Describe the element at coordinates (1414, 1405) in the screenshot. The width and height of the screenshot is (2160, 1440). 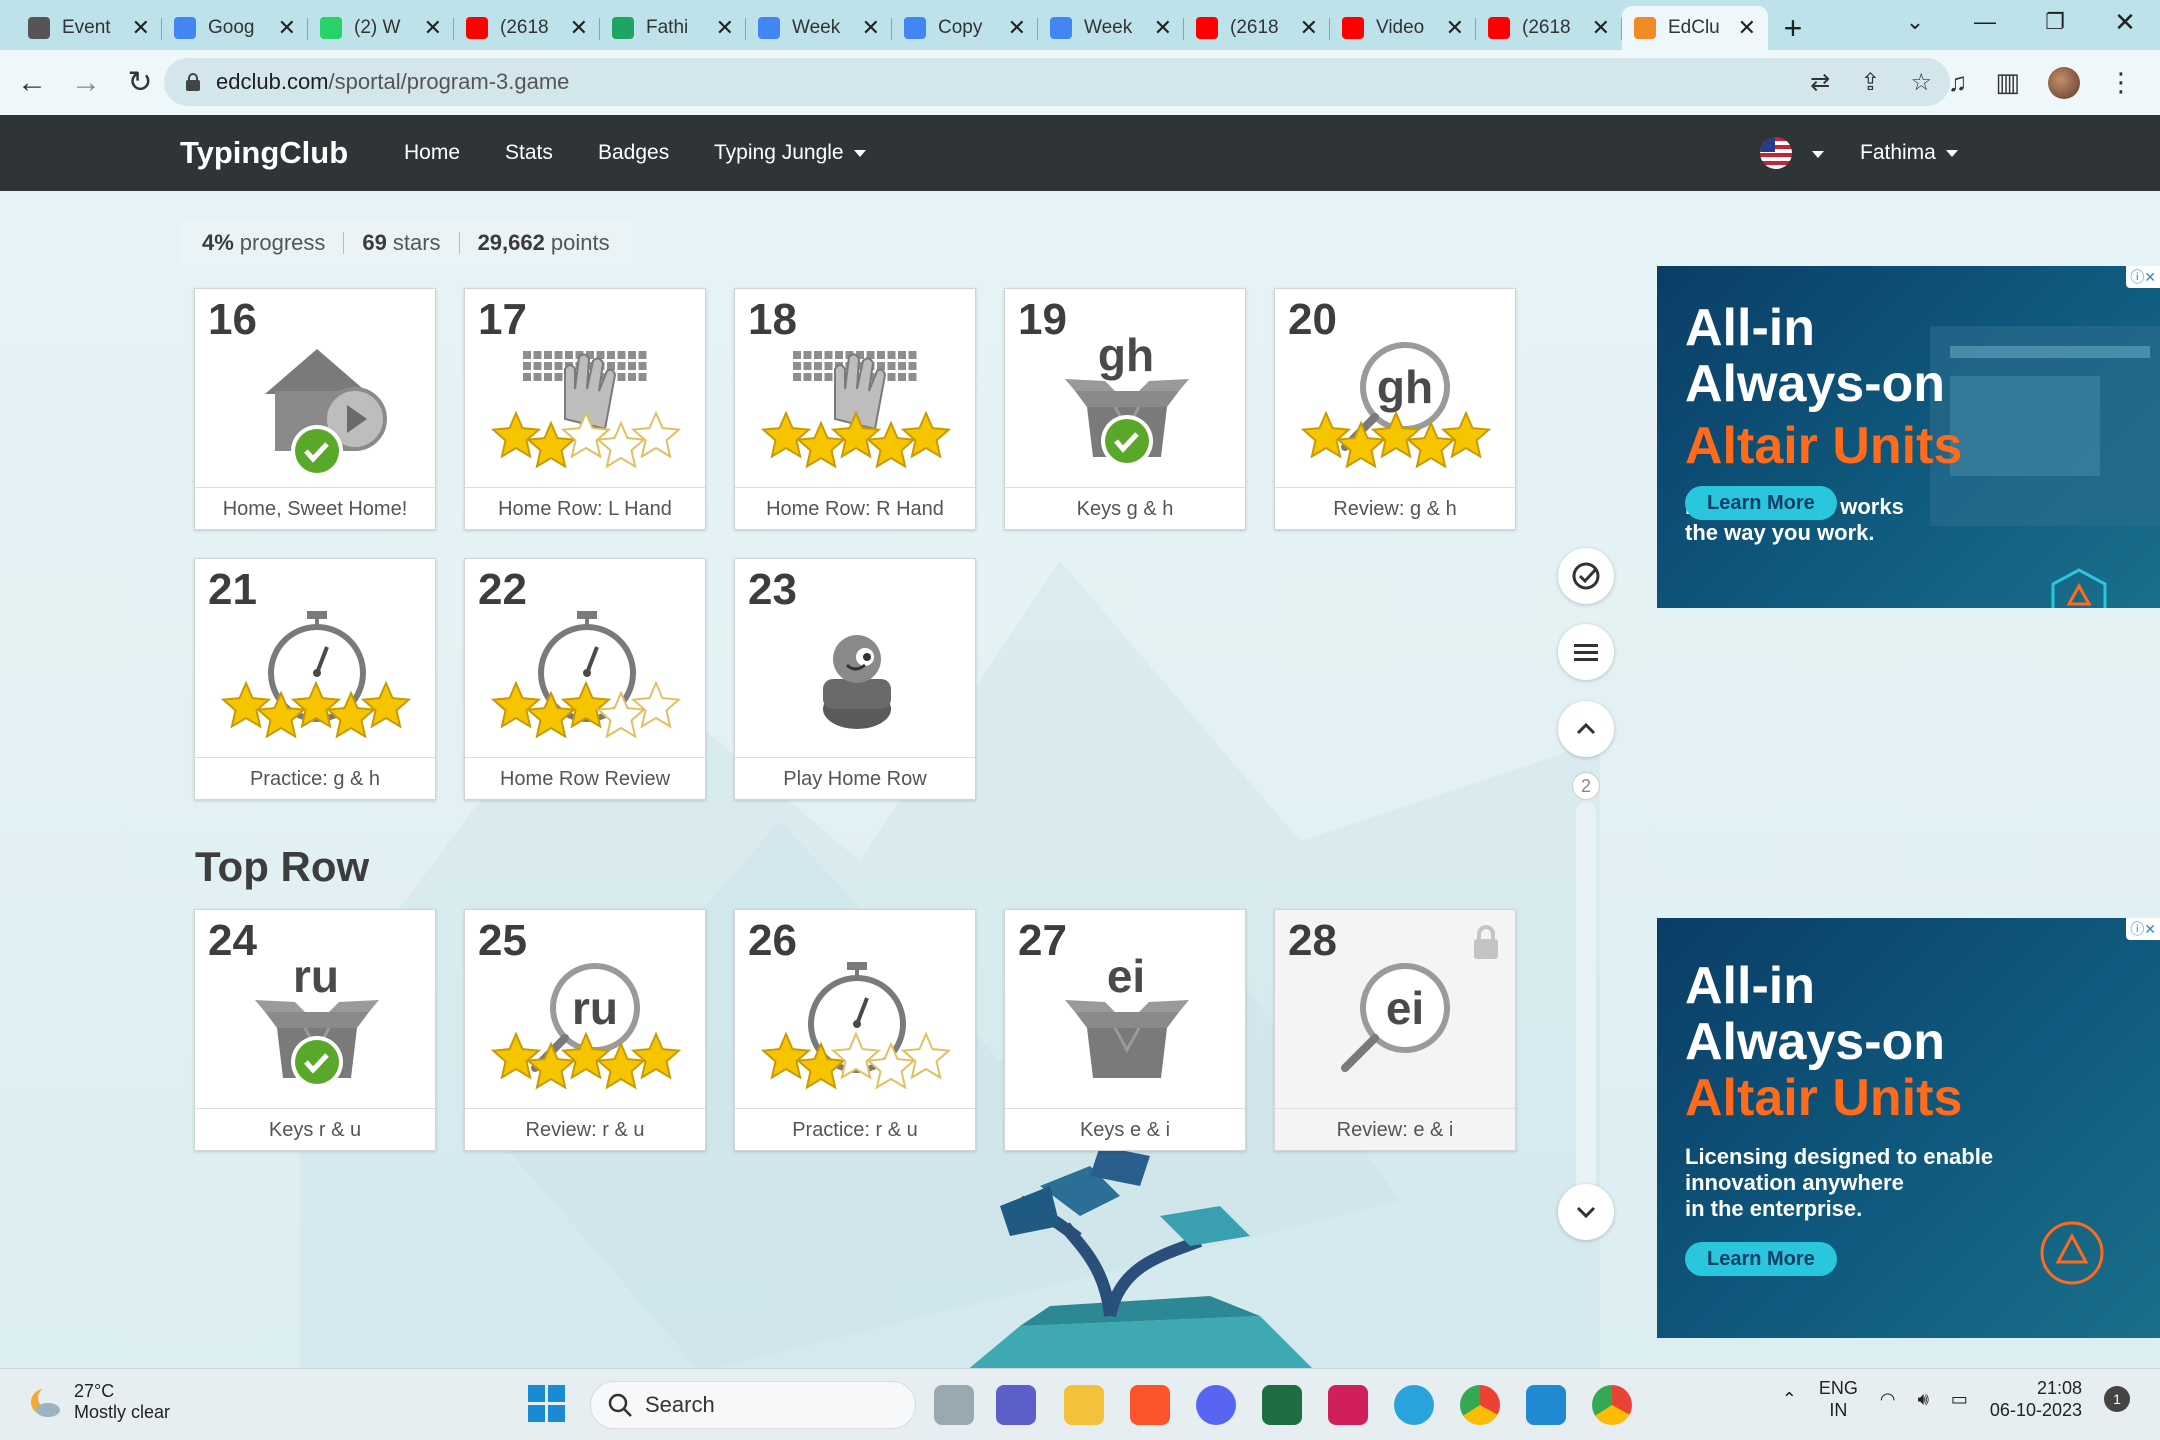
I see `telegram-icon` at that location.